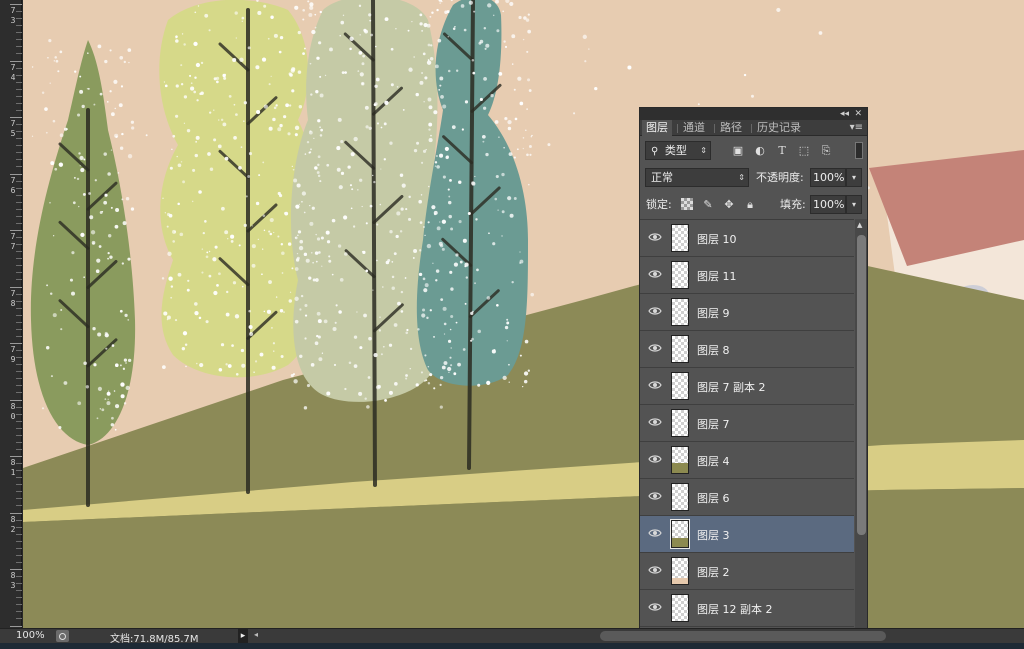 The height and width of the screenshot is (649, 1024). Describe the element at coordinates (747, 571) in the screenshot. I see `layer-row: 图层 2` at that location.